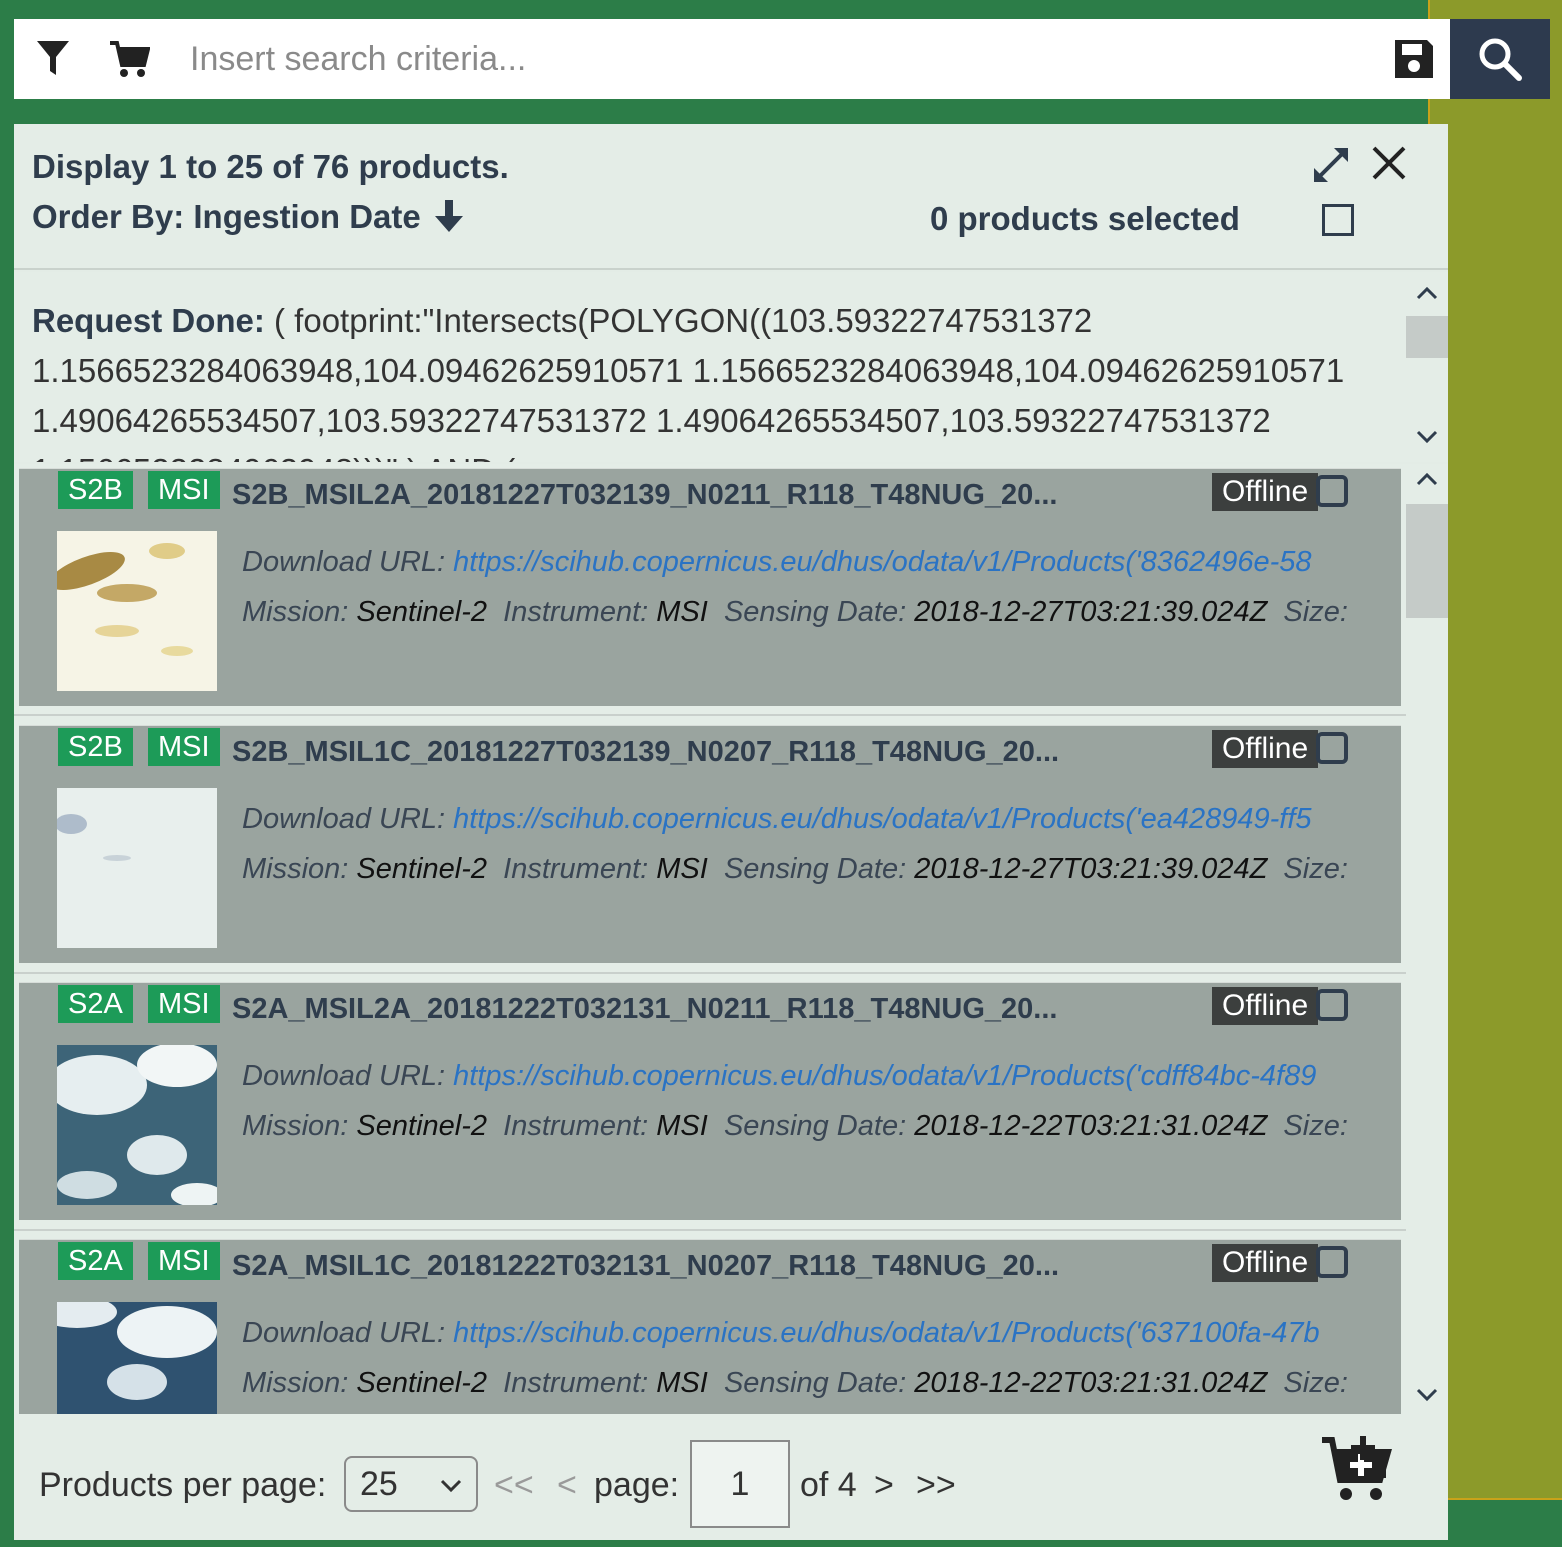 The image size is (1562, 1547). I want to click on expand-icon, so click(1331, 165).